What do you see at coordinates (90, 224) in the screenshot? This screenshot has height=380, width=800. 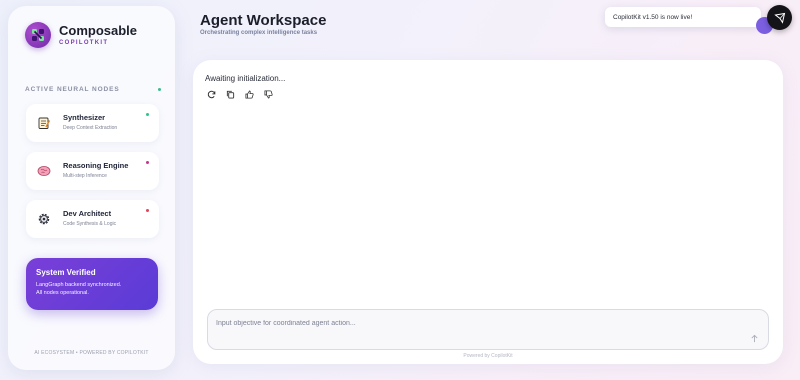 I see `node-description: Code Synthesis & Logic` at bounding box center [90, 224].